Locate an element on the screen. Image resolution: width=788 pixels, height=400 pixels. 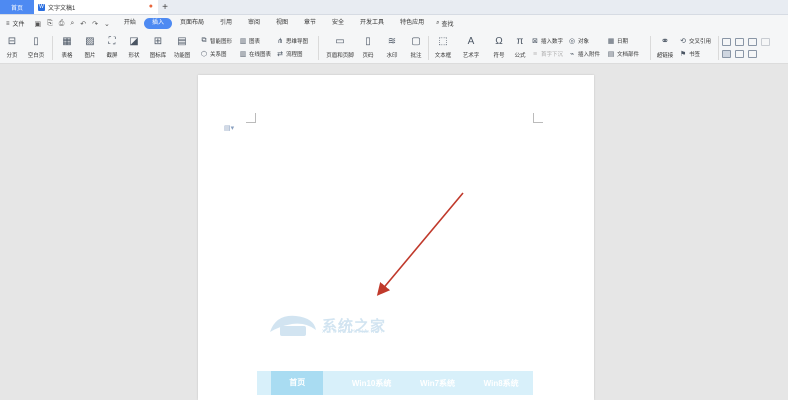
smart-art-button: ⧉ 智能图形 is located at coordinates (216, 41).